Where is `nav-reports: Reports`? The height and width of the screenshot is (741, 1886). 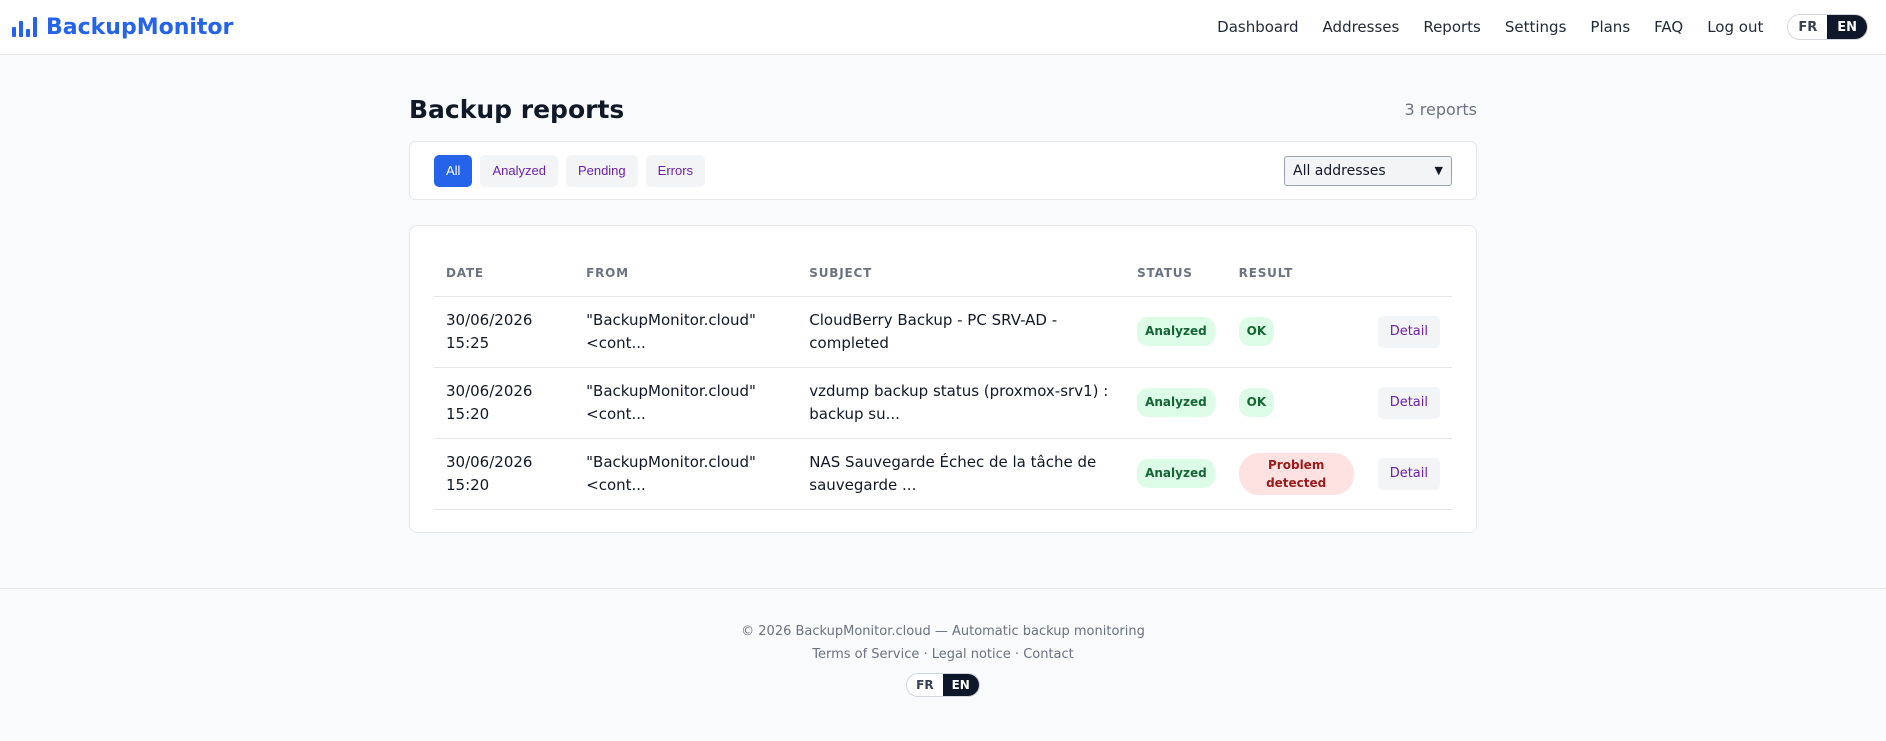 nav-reports: Reports is located at coordinates (1452, 27).